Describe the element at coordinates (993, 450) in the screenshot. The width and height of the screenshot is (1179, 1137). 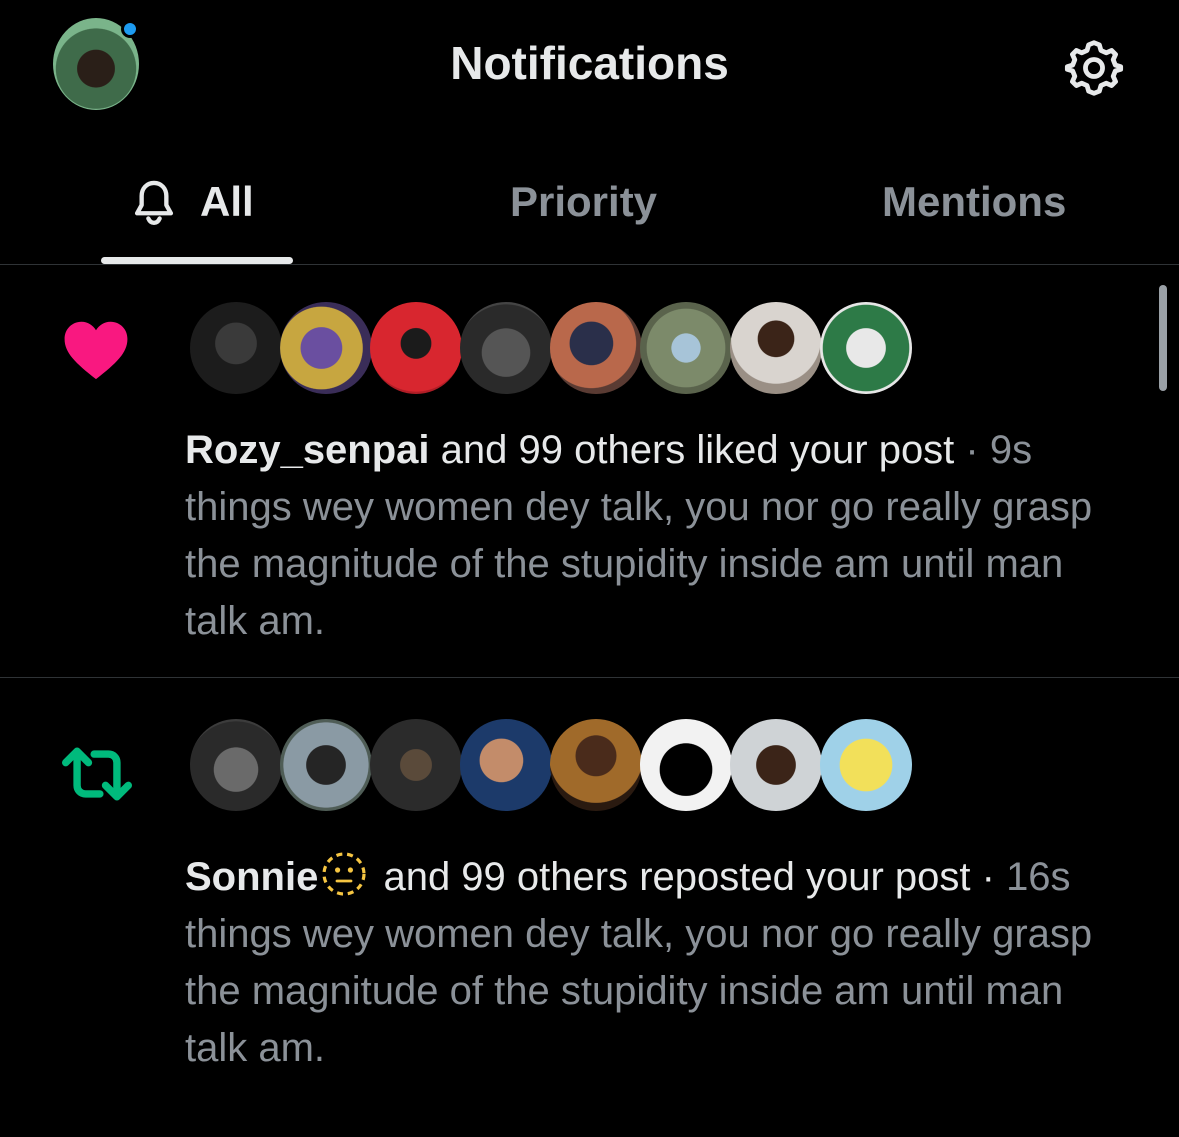
I see `timestamp: · 9s` at that location.